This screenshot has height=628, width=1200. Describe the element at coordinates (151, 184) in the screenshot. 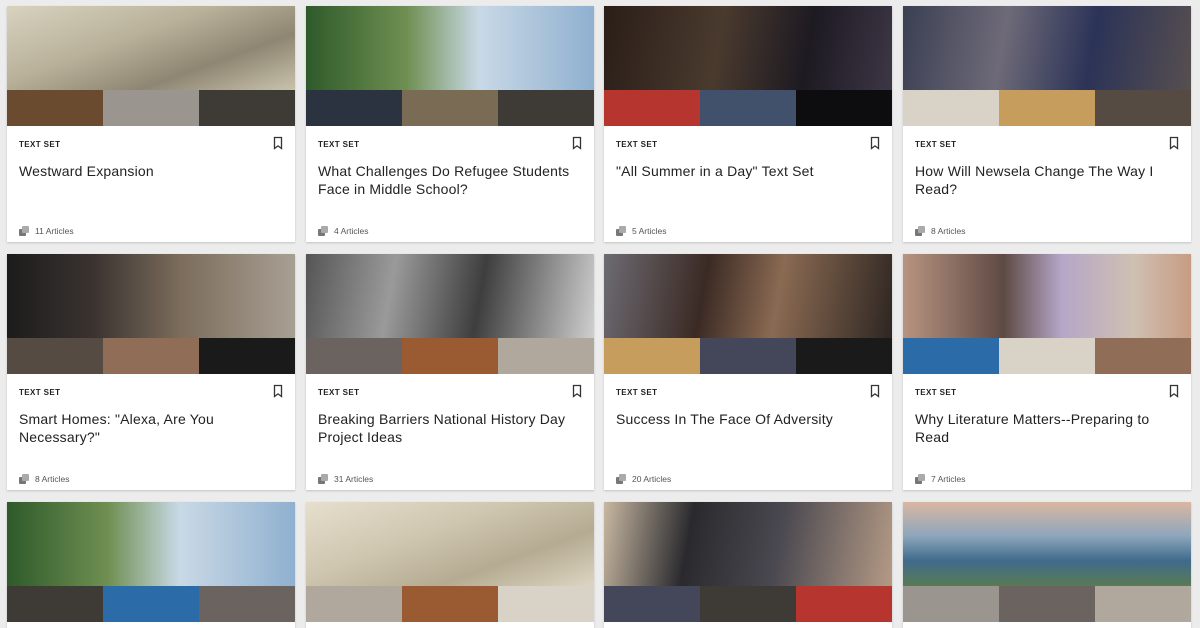

I see `card-meta: TEXT SET Westward Expansion 11 Articles` at that location.